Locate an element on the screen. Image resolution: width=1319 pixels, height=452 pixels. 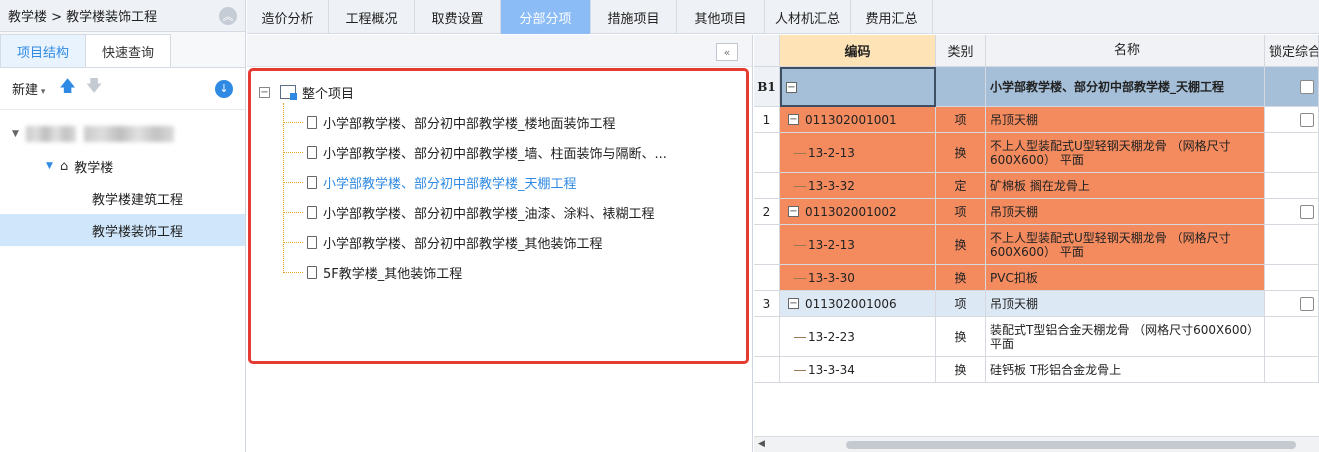
table-row: B1 − 小学部教学楼、部分初中部教学楼_天棚工程 is located at coordinates (1036, 87).